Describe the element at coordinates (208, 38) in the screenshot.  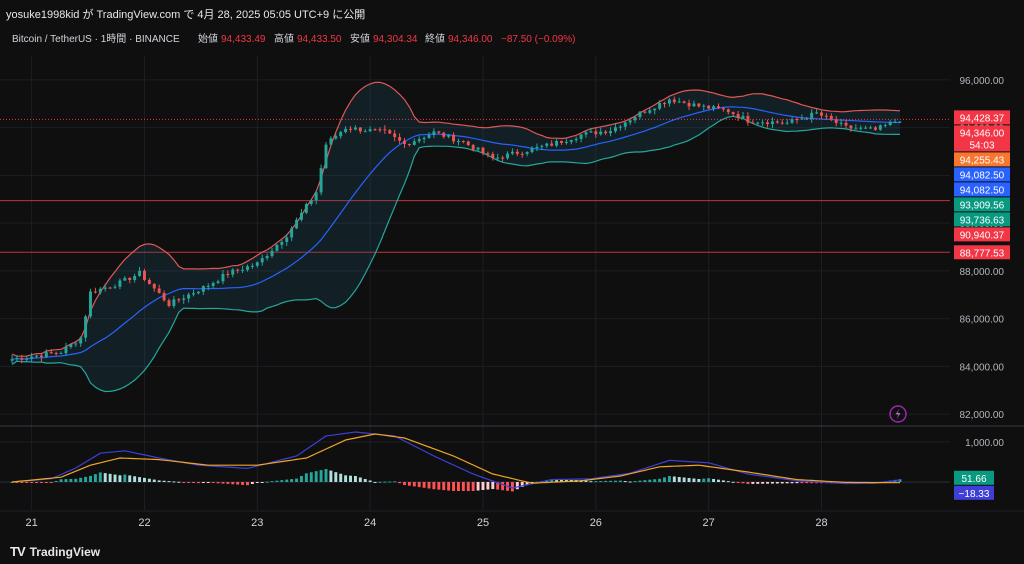
I see `legend-open-label: 始値` at that location.